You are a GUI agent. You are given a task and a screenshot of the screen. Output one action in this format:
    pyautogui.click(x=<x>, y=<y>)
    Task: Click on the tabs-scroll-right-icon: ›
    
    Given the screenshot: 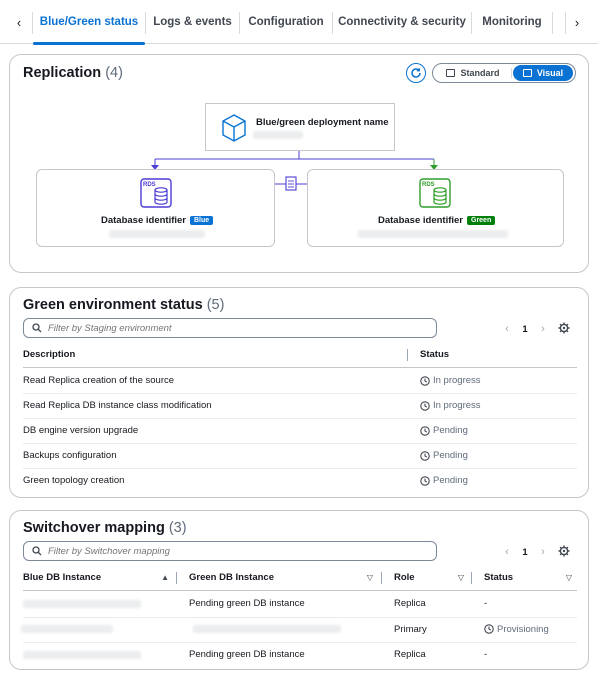 What is the action you would take?
    pyautogui.click(x=577, y=22)
    